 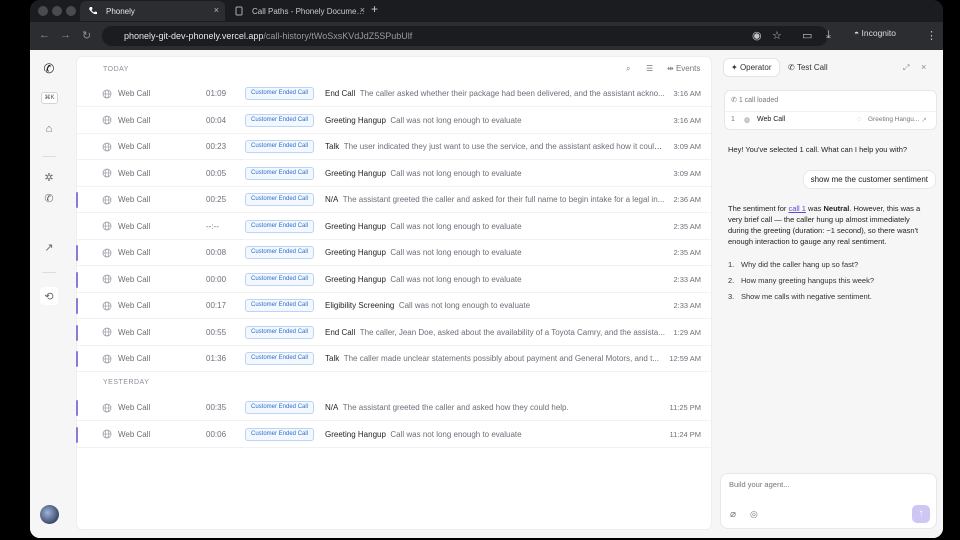 What do you see at coordinates (808, 67) in the screenshot?
I see `tab-test-call: ✆ Test Call` at bounding box center [808, 67].